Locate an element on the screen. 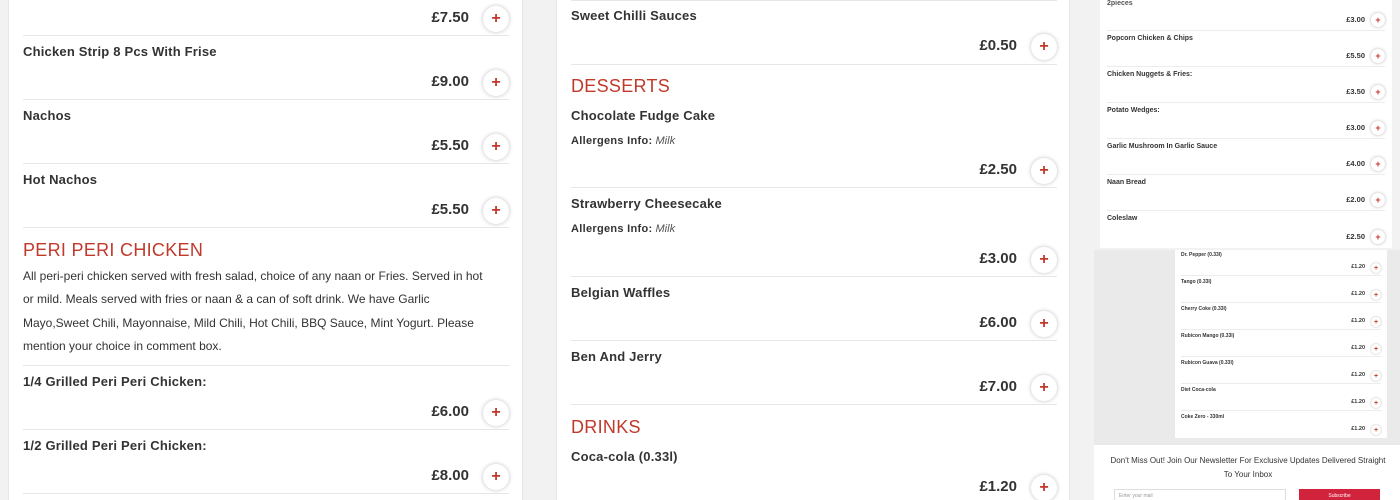 This screenshot has height=500, width=1400. item-price: £2.00 is located at coordinates (1355, 199).